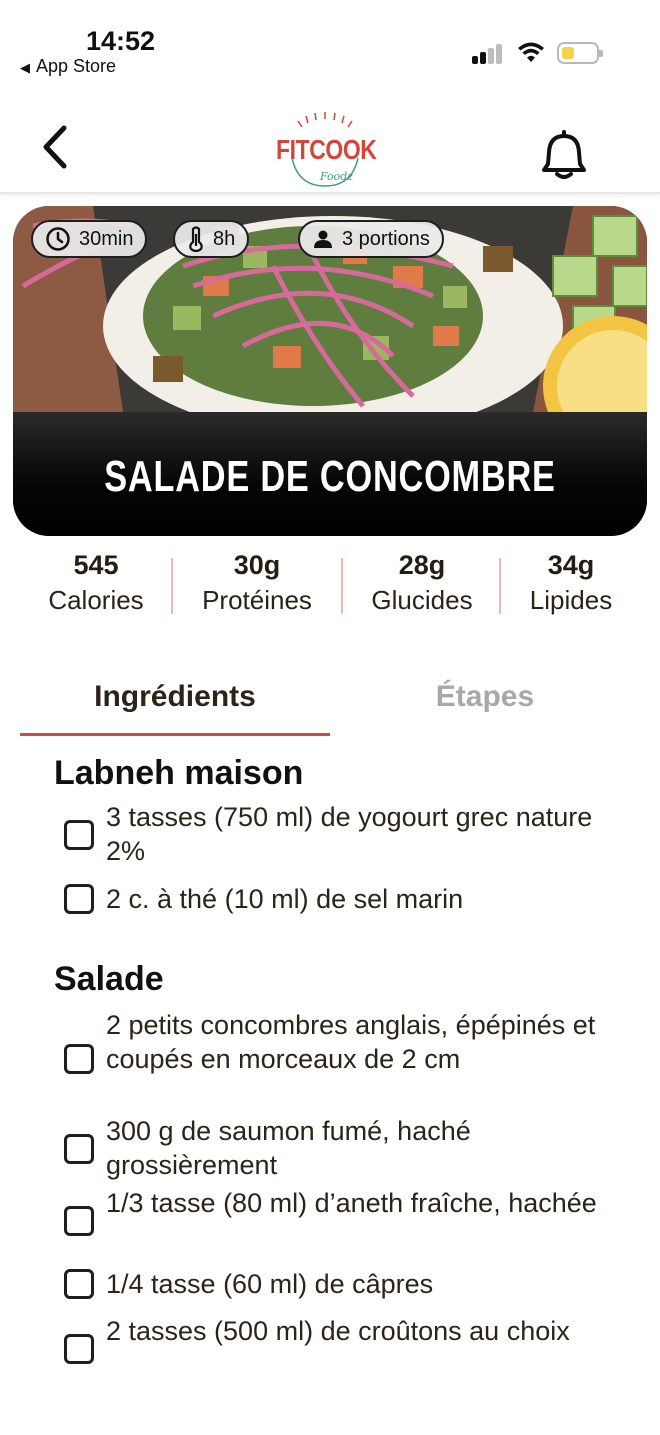  What do you see at coordinates (285, 899) in the screenshot?
I see `ingredient-text: 2 c. à thé (10 ml) de sel marin` at bounding box center [285, 899].